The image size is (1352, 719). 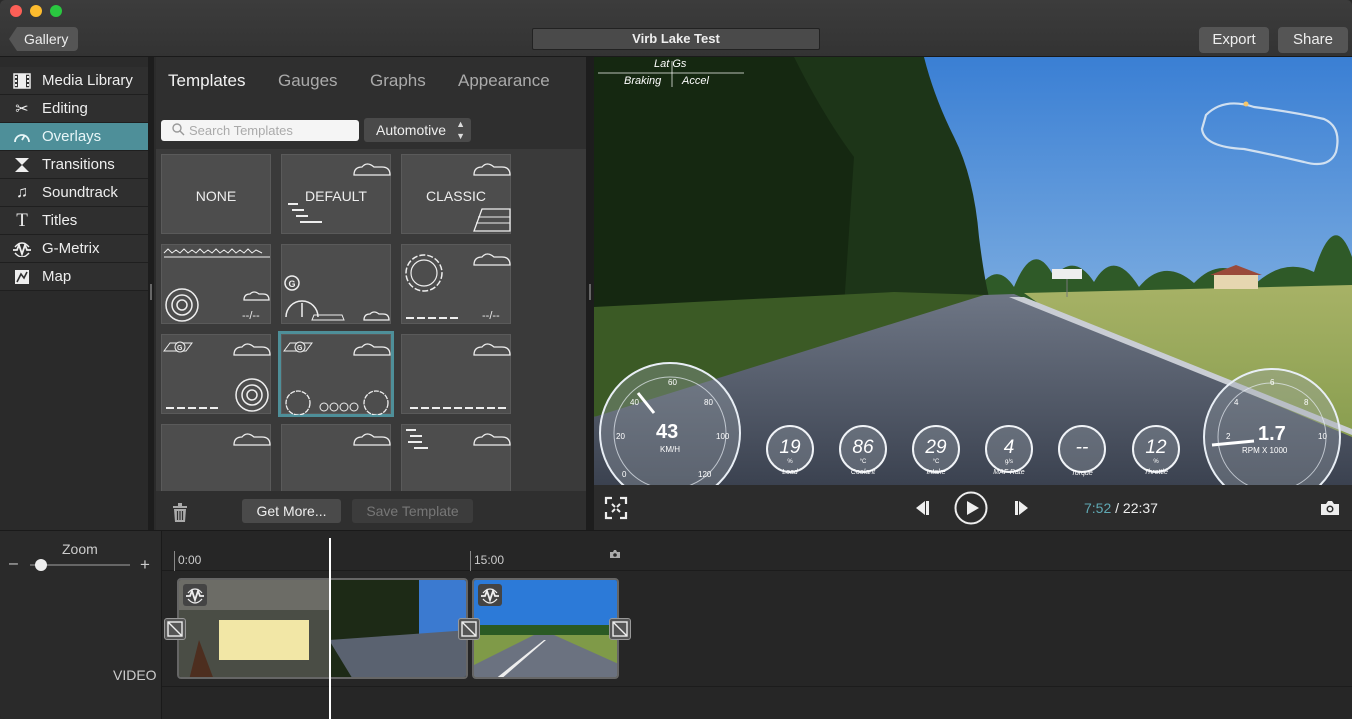 I want to click on sidebar-item-titles: T Titles, so click(x=74, y=221).